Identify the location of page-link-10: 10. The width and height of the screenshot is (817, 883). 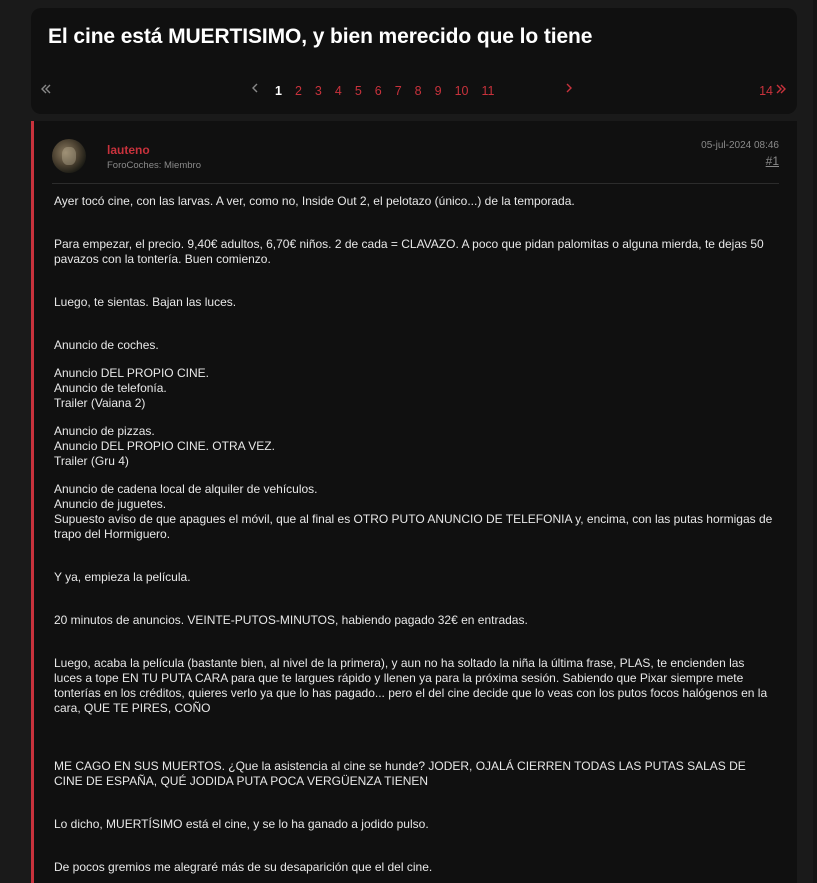
(462, 91).